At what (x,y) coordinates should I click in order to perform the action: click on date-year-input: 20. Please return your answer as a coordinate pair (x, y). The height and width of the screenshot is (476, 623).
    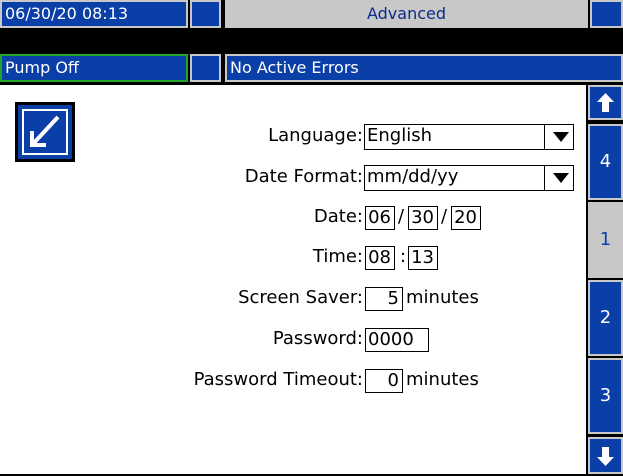
    Looking at the image, I should click on (466, 218).